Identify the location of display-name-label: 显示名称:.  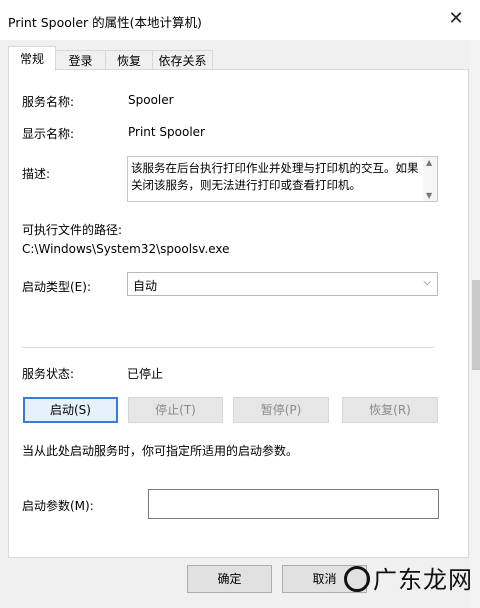
(48, 134).